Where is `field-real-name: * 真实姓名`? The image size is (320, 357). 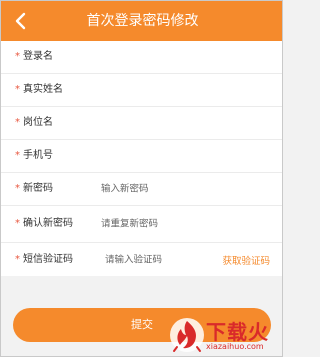 field-real-name: * 真实姓名 is located at coordinates (141, 90).